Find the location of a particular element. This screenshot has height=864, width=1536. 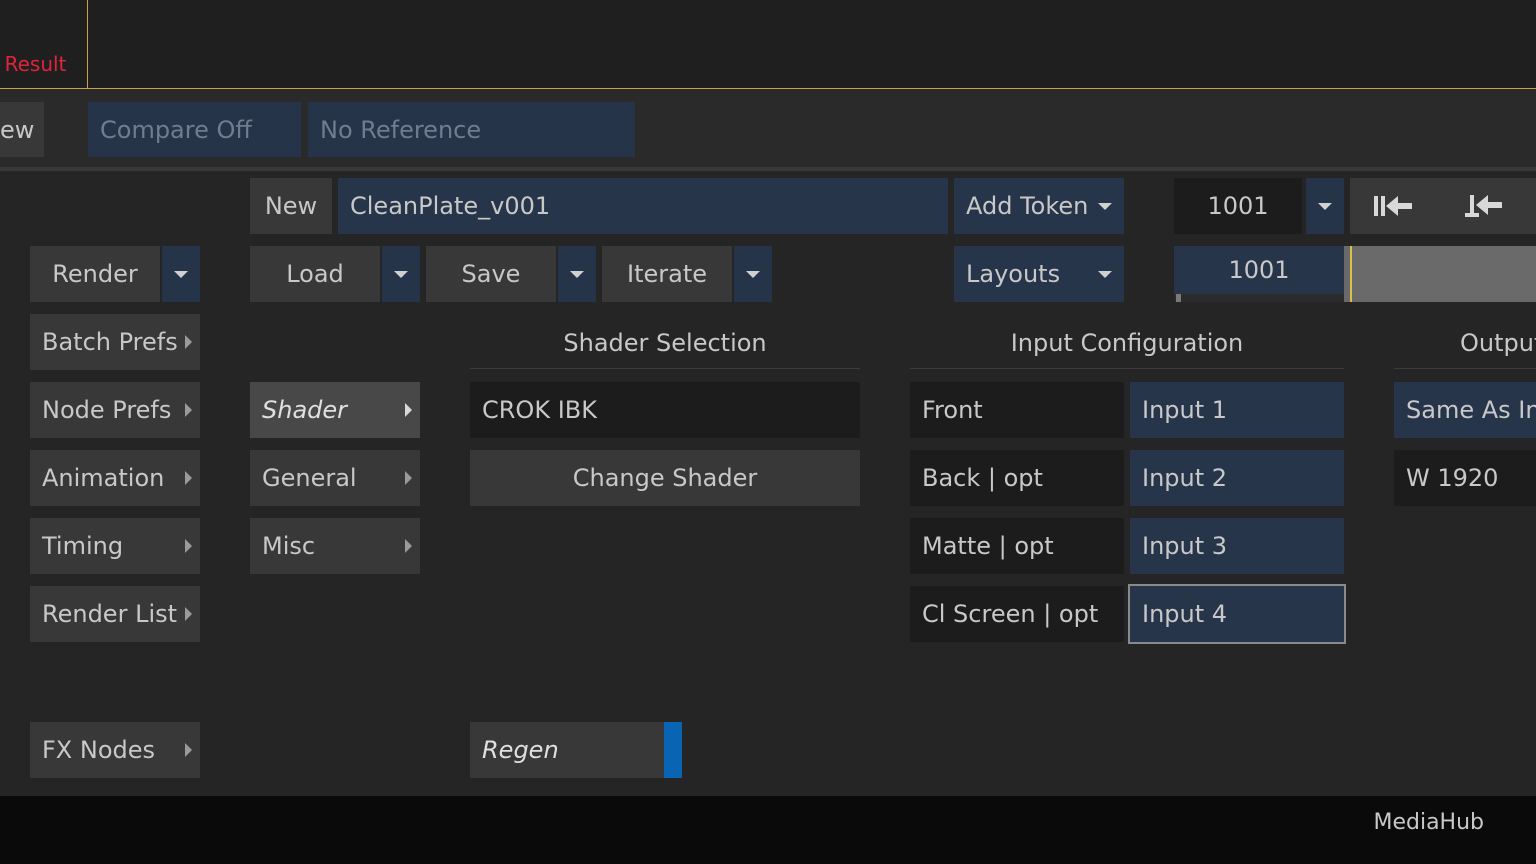

transport-controls is located at coordinates (1443, 206).